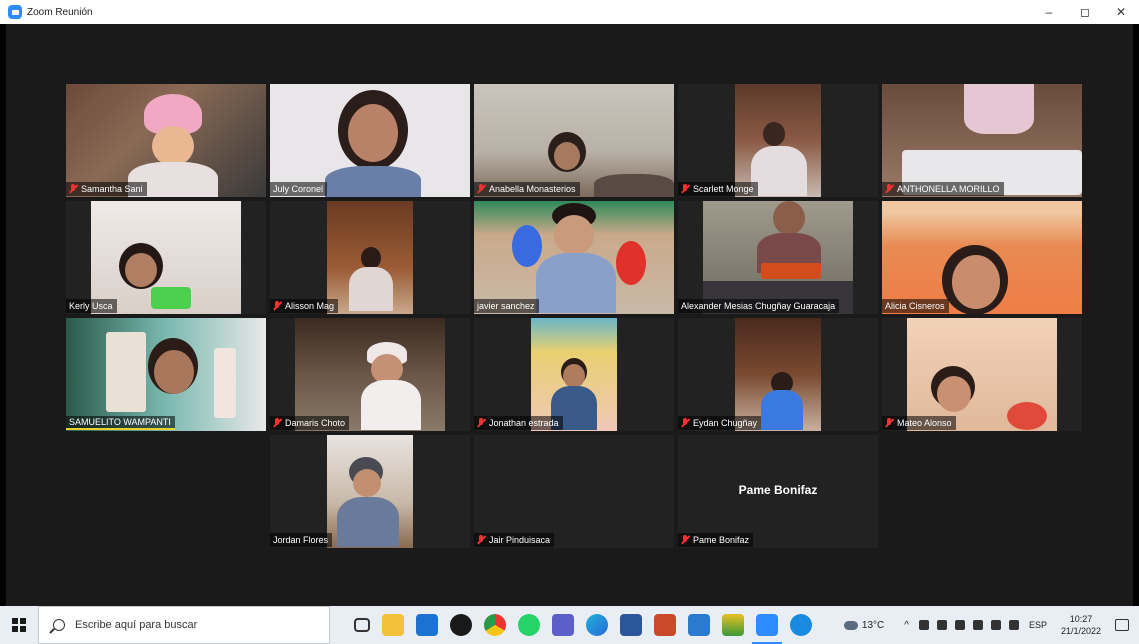 The width and height of the screenshot is (1139, 644). I want to click on file-explorer-icon, so click(393, 625).